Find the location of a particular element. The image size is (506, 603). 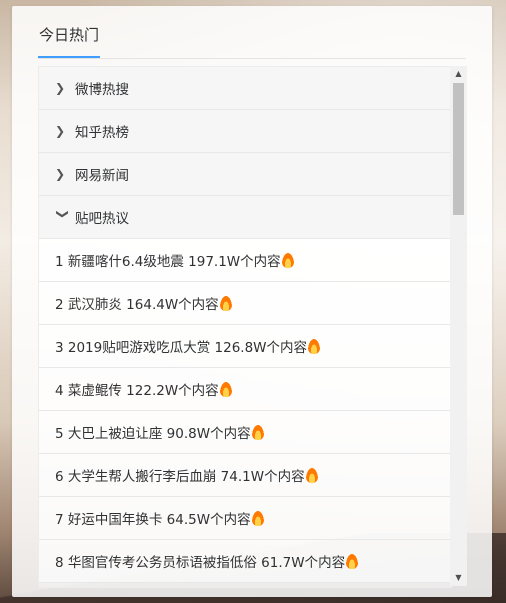

section-tieba: ❯ 贴吧热议 is located at coordinates (245, 217).